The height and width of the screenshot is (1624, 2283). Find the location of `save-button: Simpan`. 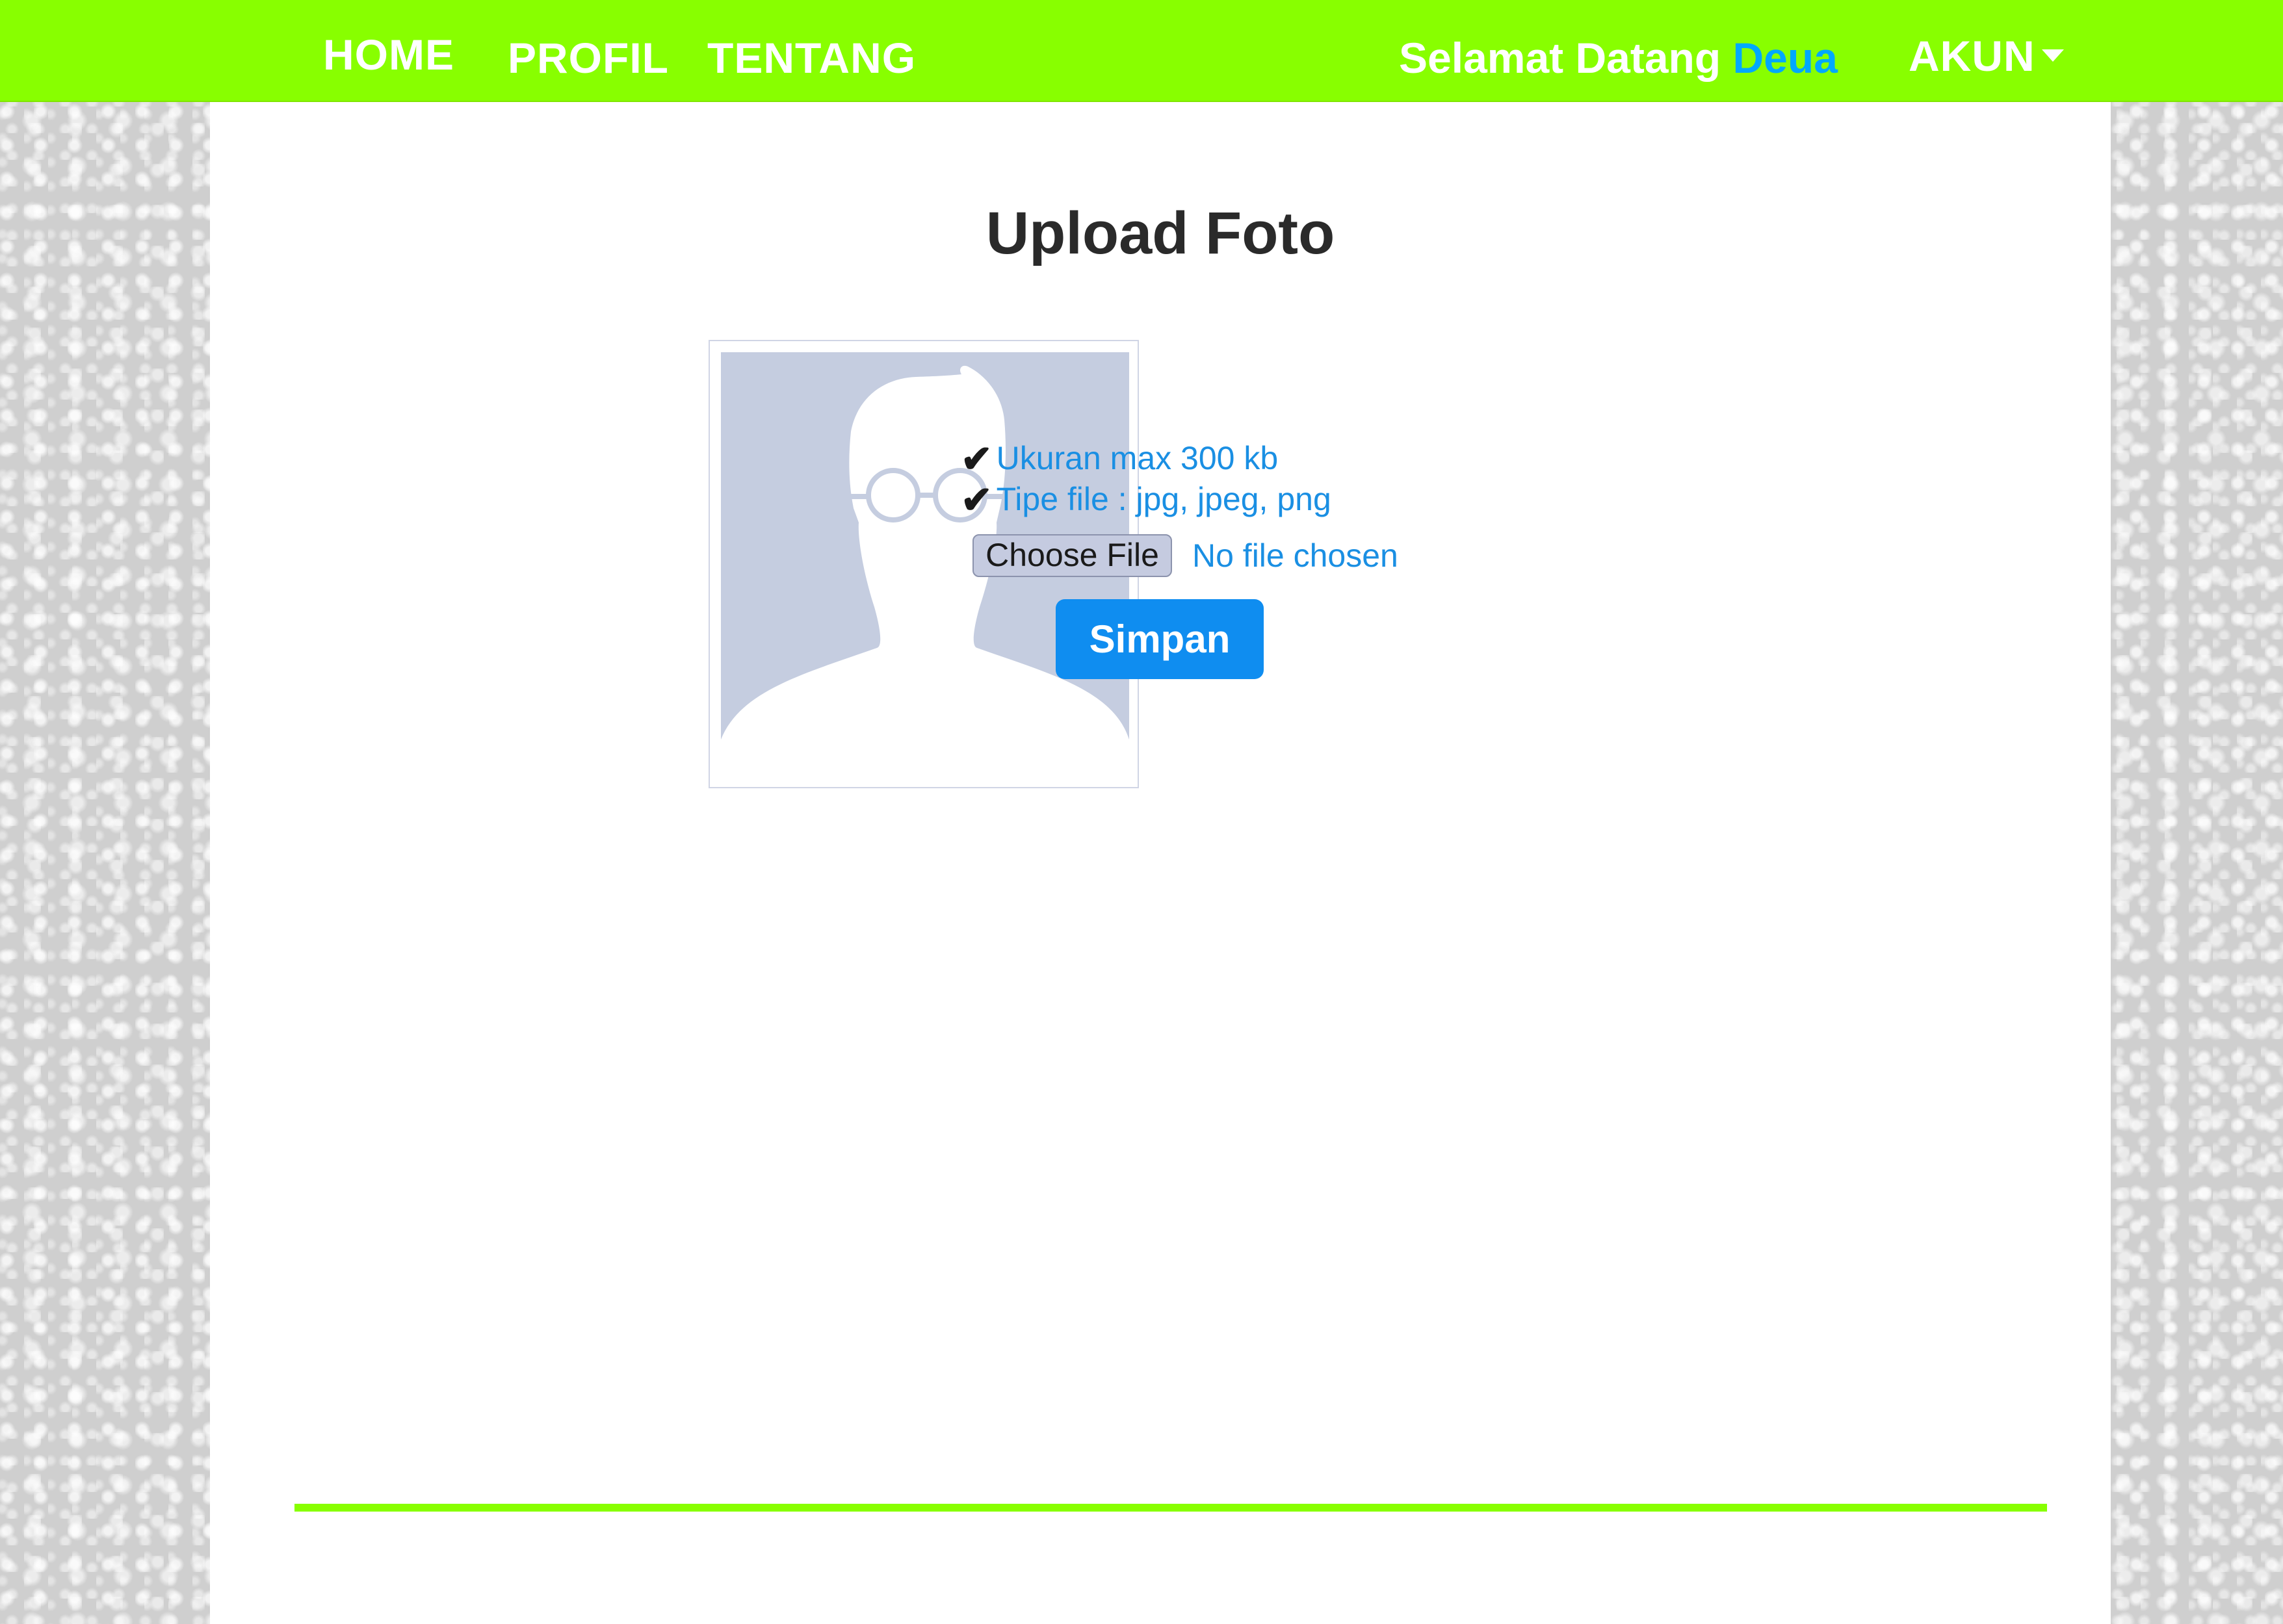

save-button: Simpan is located at coordinates (1160, 639).